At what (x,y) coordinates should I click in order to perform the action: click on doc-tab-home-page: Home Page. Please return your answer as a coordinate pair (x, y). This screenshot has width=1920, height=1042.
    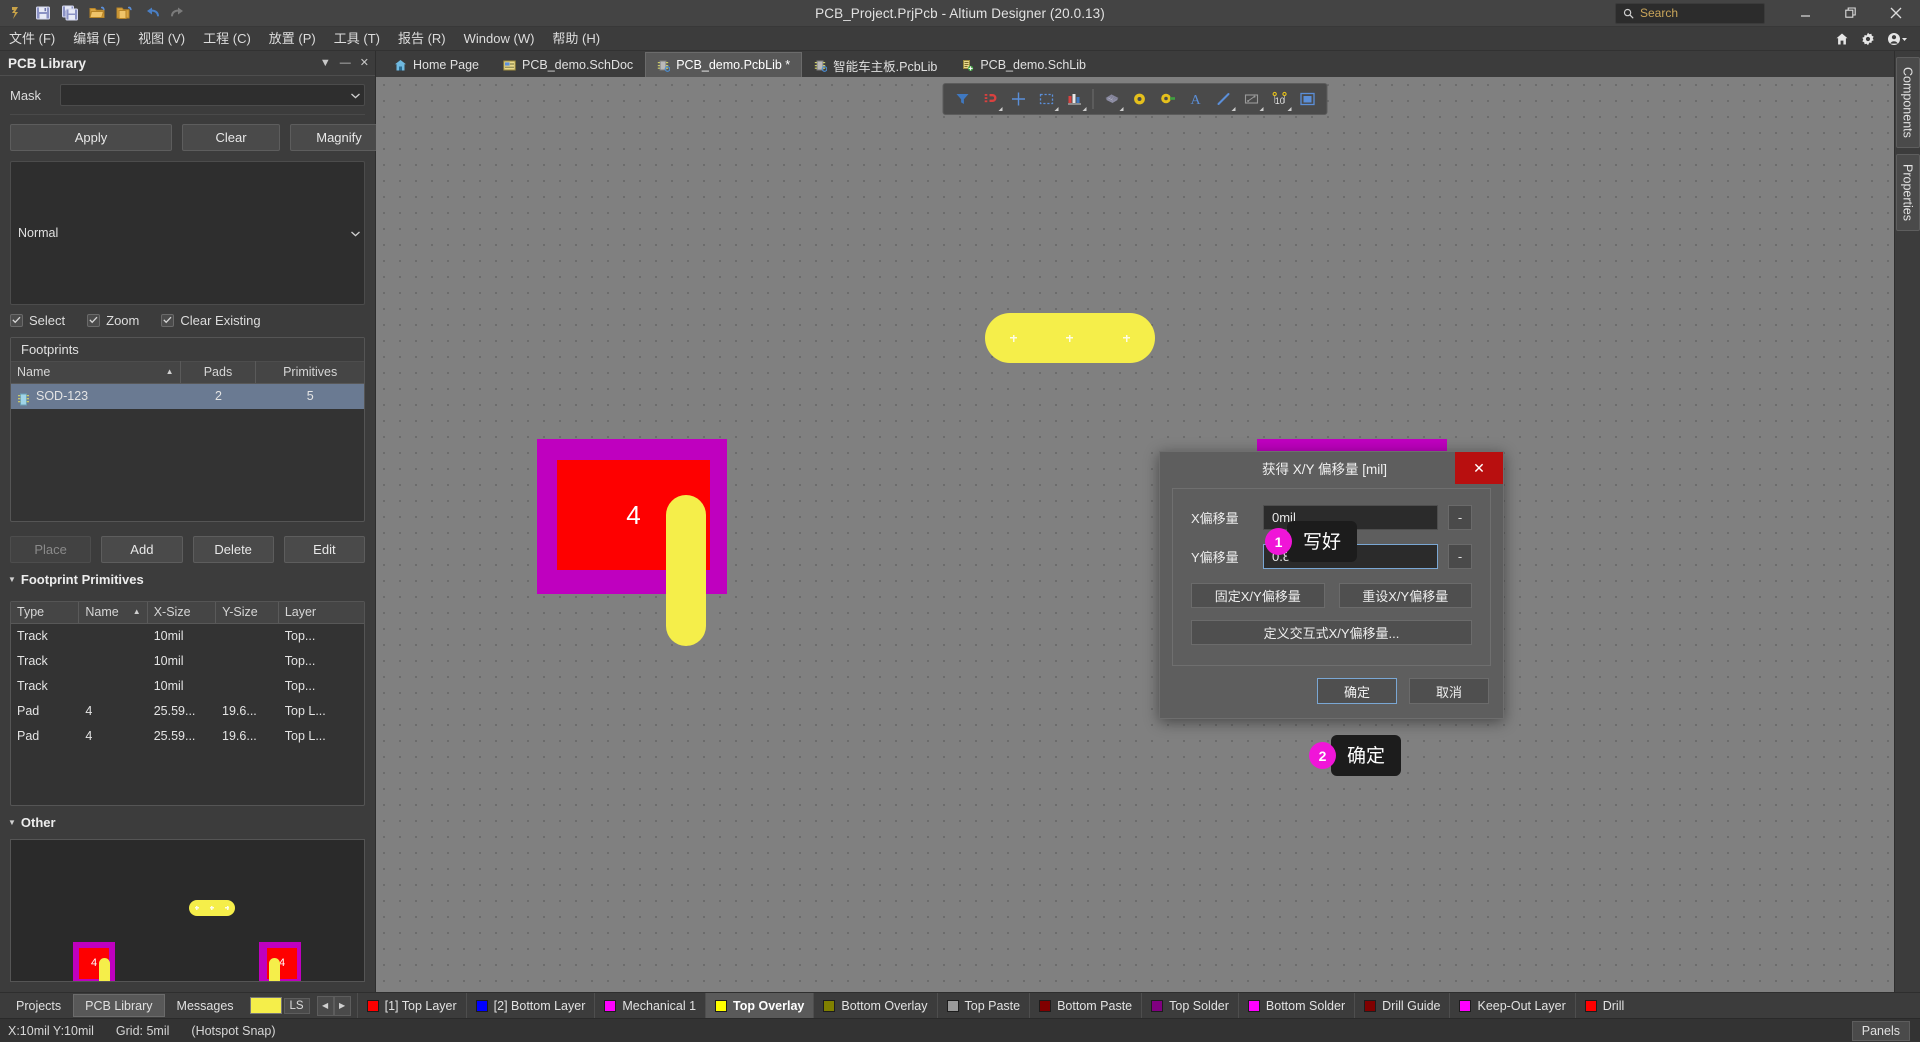
    Looking at the image, I should click on (436, 64).